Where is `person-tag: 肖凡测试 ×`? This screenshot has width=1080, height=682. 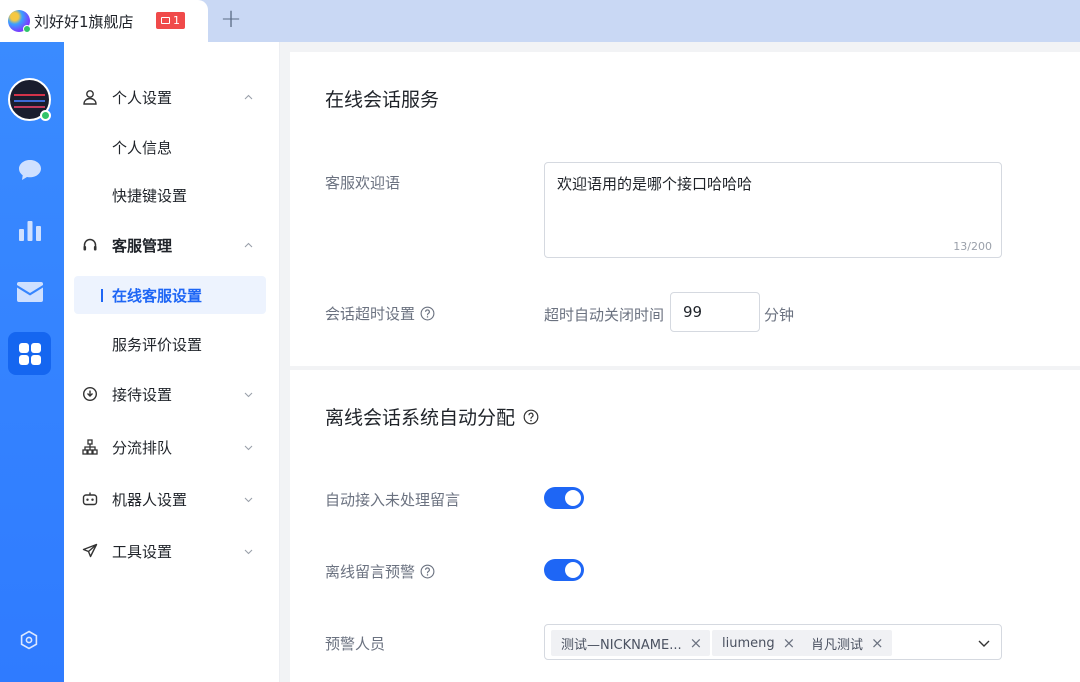
person-tag: 肖凡测试 × is located at coordinates (846, 643).